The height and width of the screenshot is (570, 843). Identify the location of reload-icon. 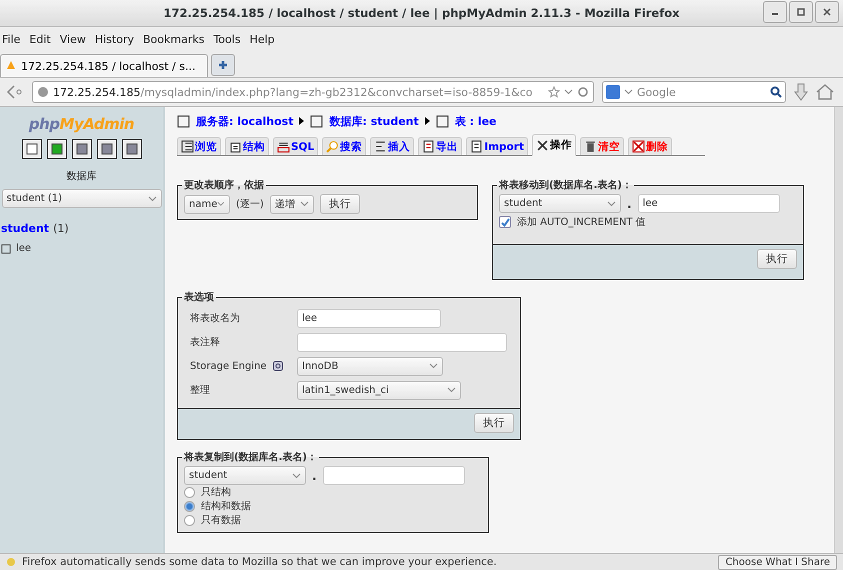
(583, 92).